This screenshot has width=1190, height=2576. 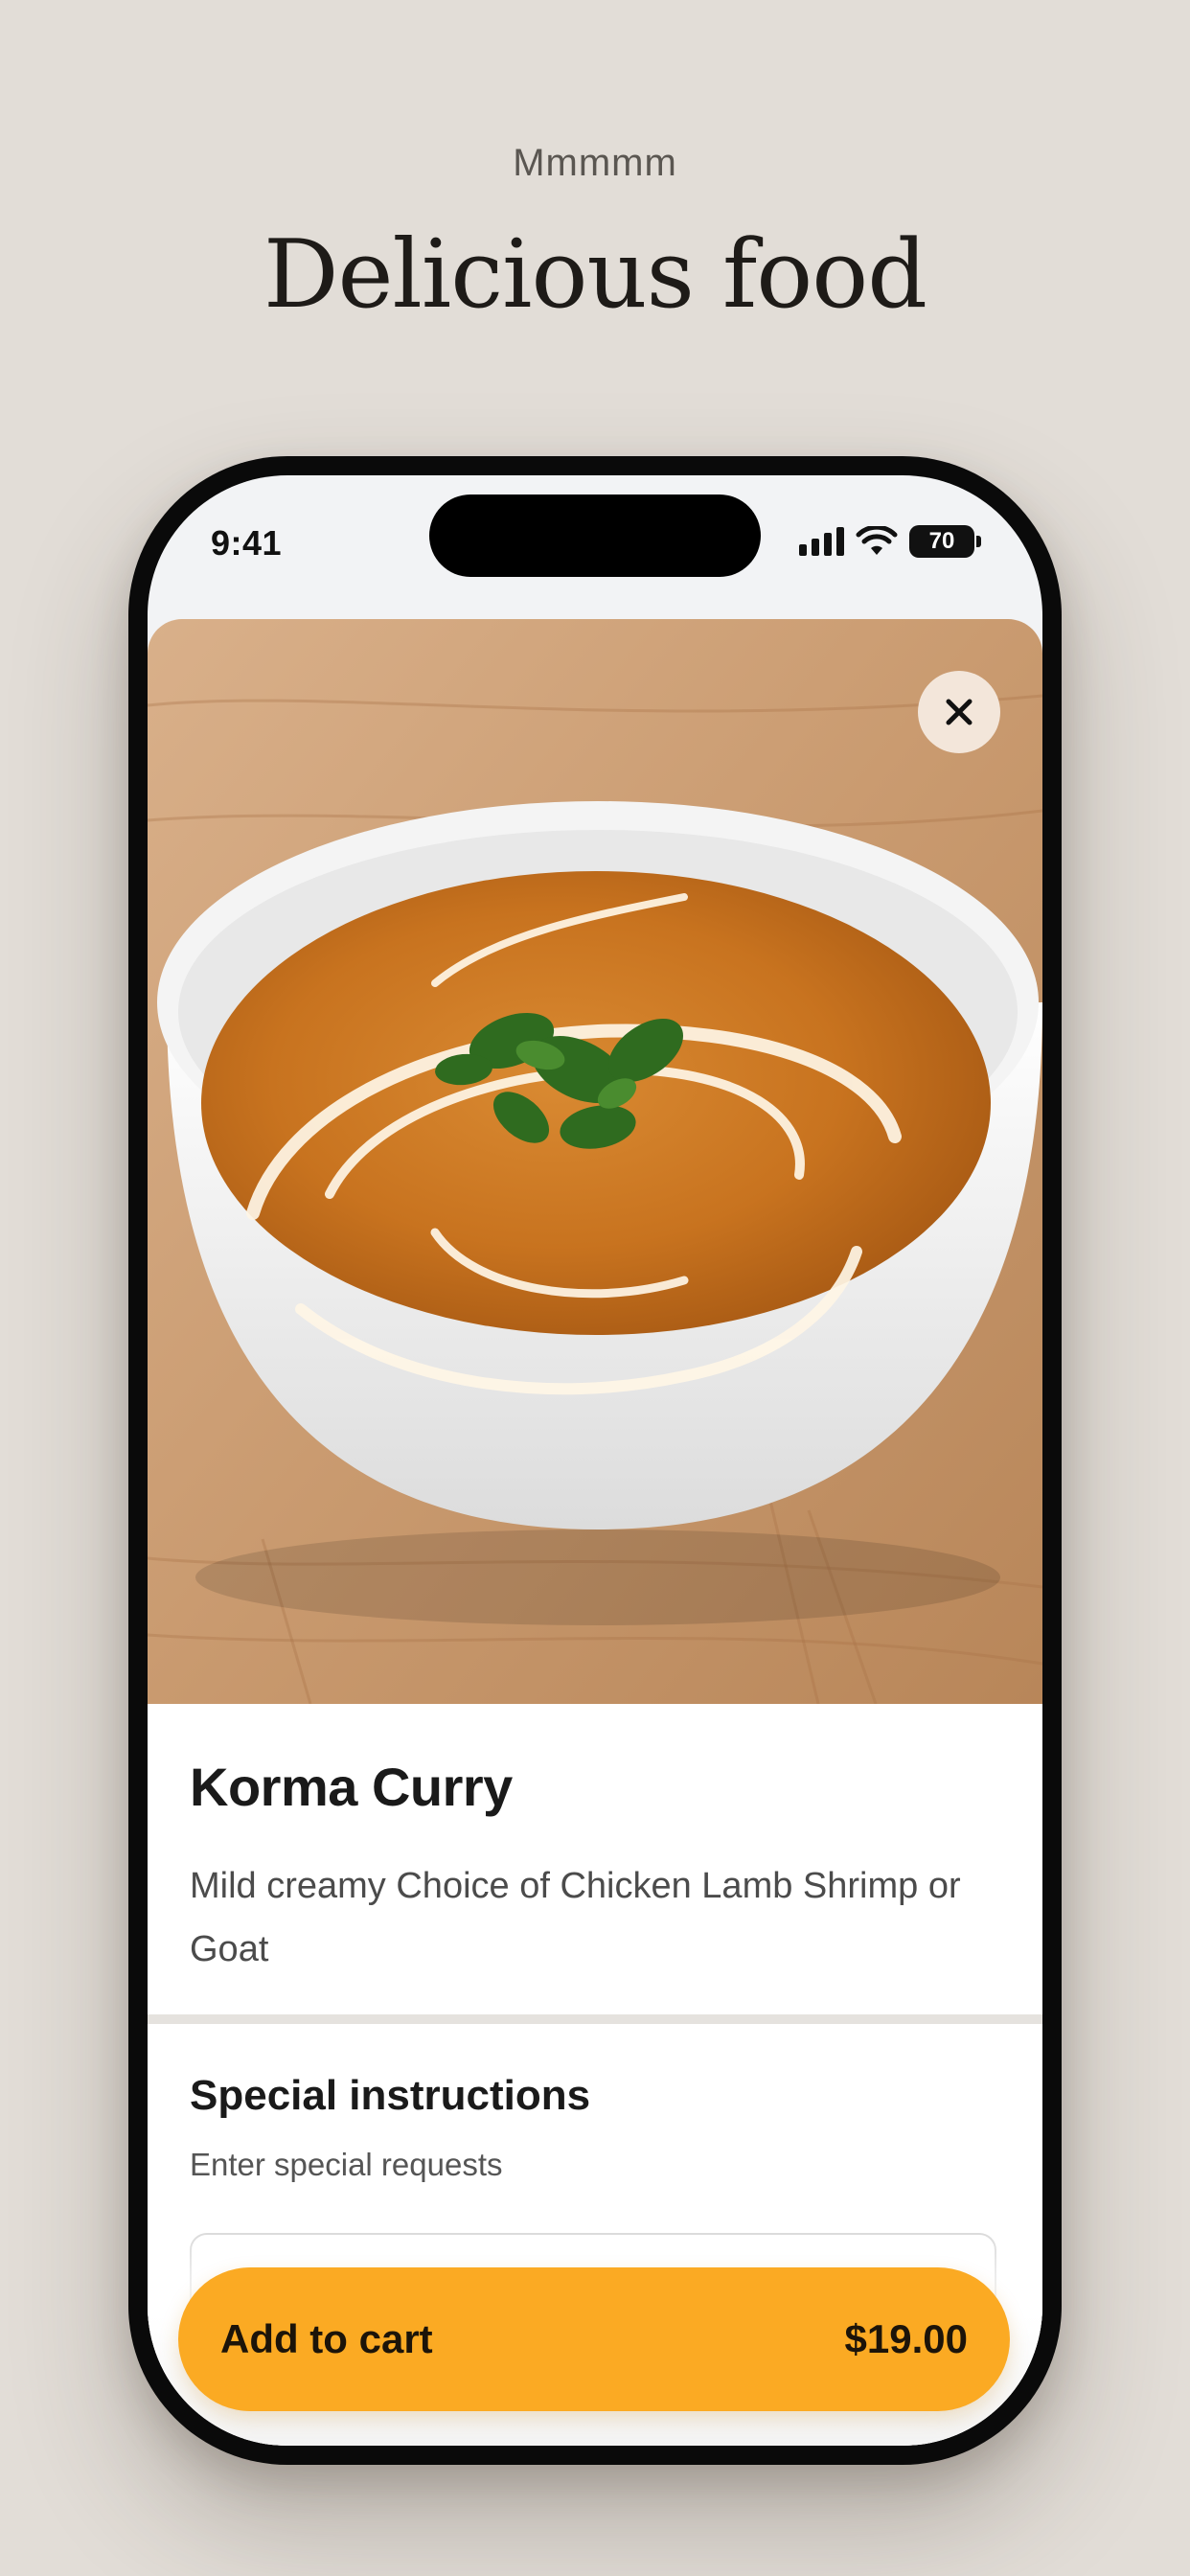 I want to click on battery-level: 70, so click(x=942, y=541).